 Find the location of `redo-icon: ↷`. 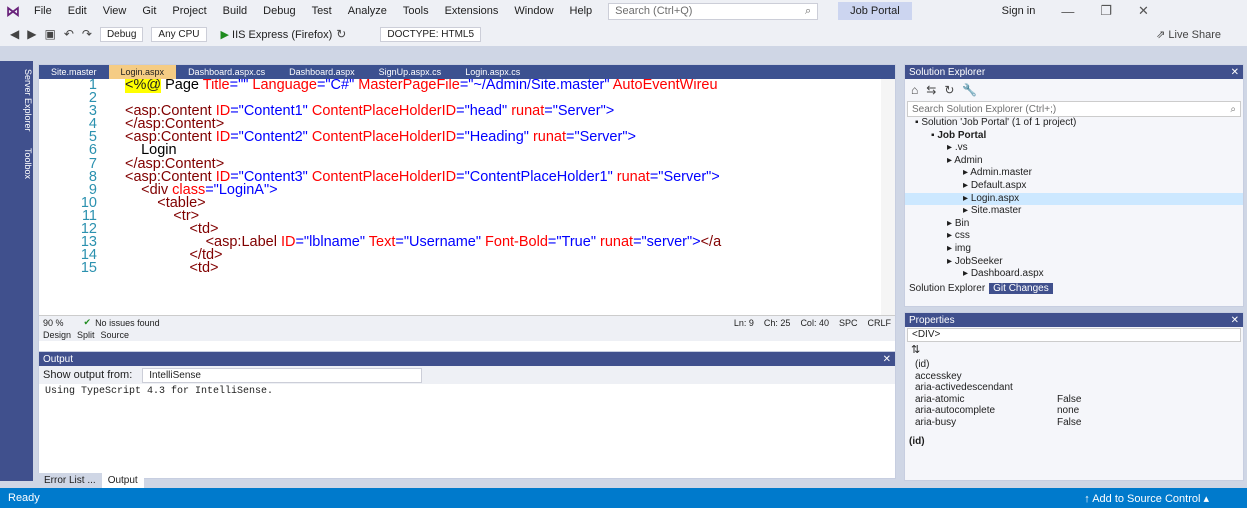

redo-icon: ↷ is located at coordinates (87, 34).